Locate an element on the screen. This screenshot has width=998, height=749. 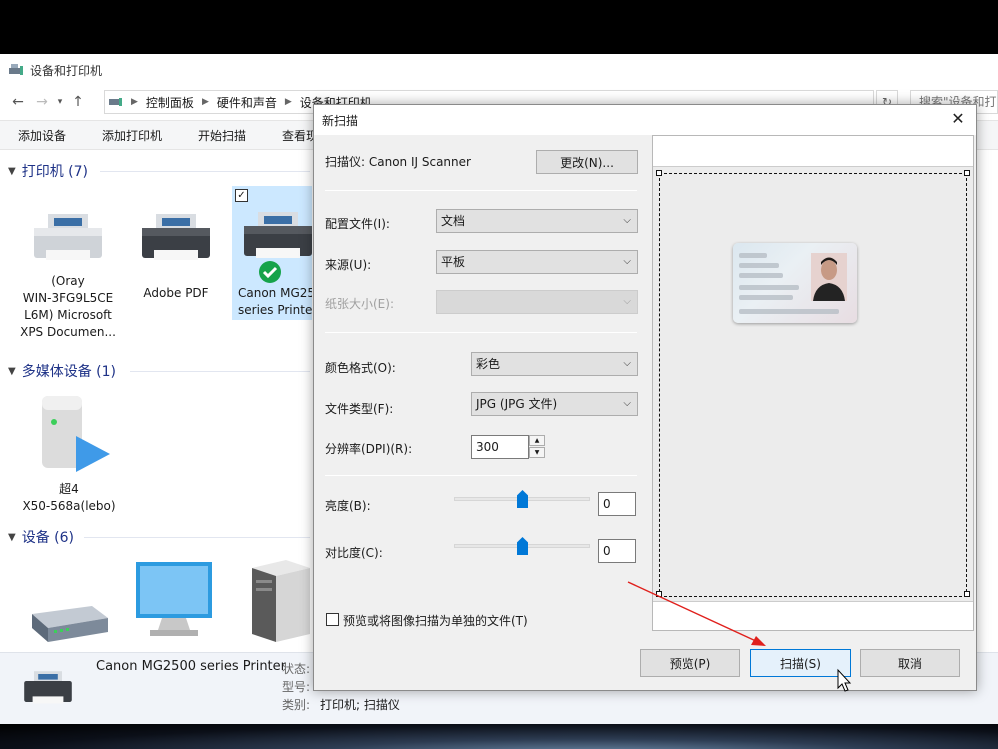
source-value: 平板 is located at coordinates (453, 262).